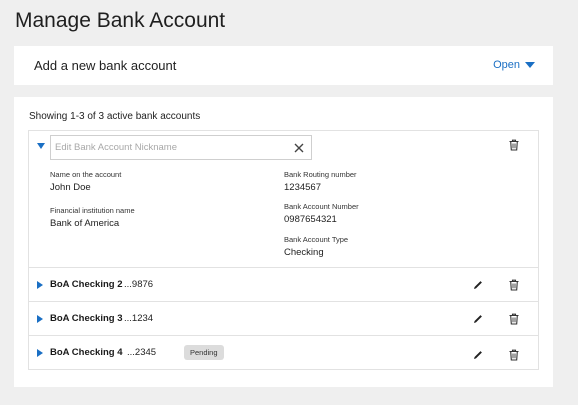 The image size is (578, 405). Describe the element at coordinates (320, 174) in the screenshot. I see `routing-number-label: Bank Routing number` at that location.